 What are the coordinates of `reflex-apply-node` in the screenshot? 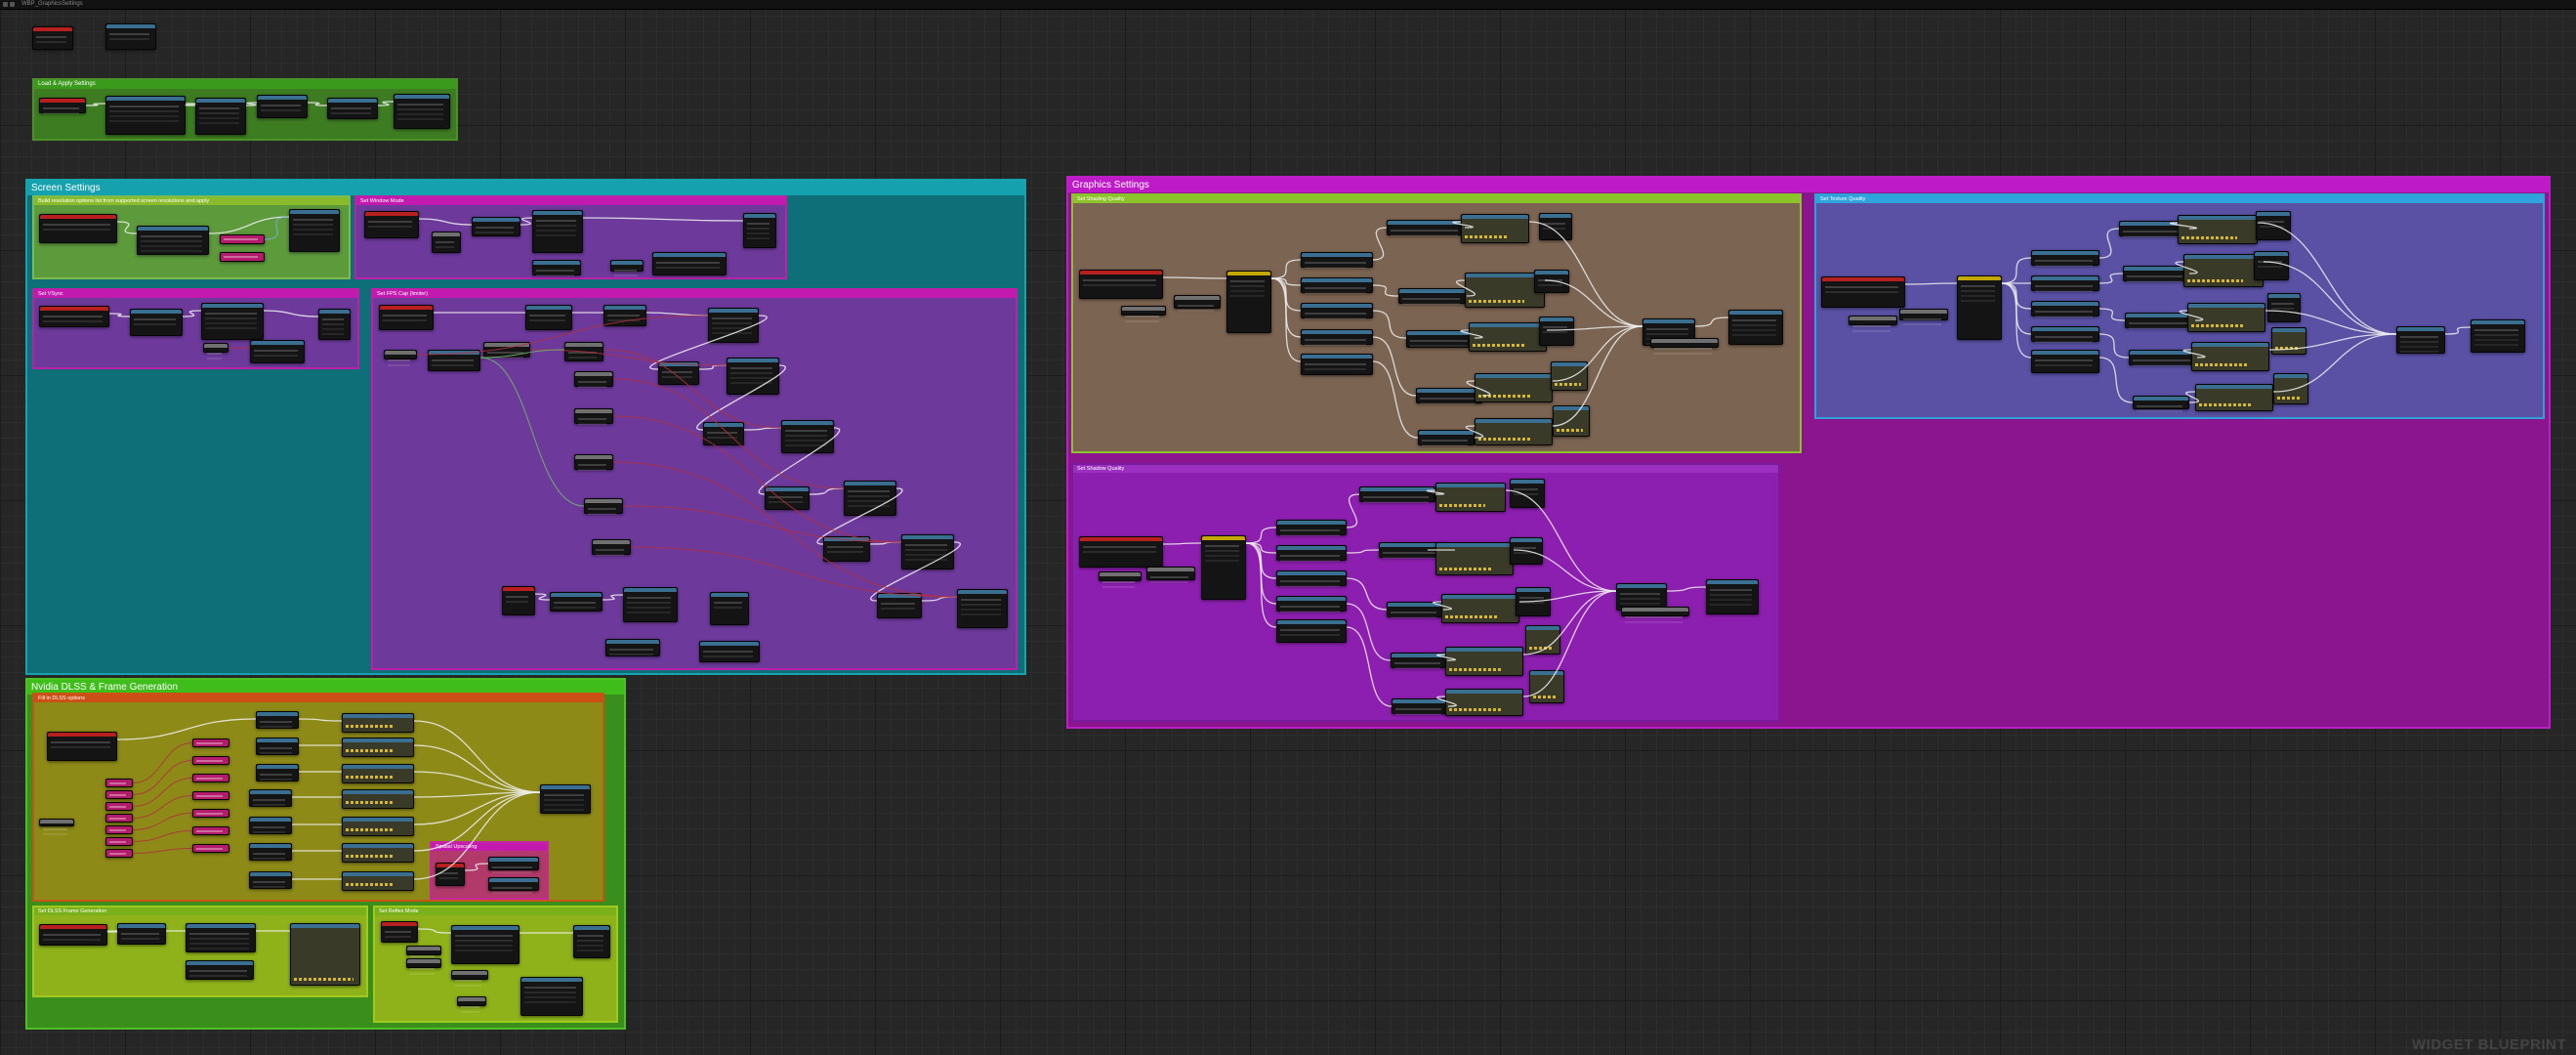 It's located at (552, 996).